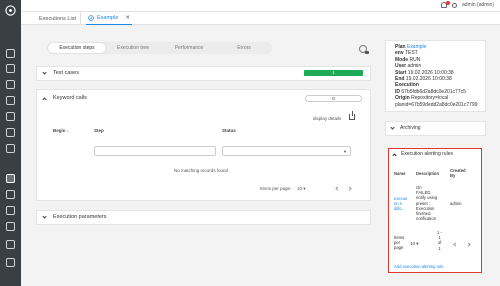 Image resolution: width=500 pixels, height=286 pixels. I want to click on column-status: Status, so click(229, 130).